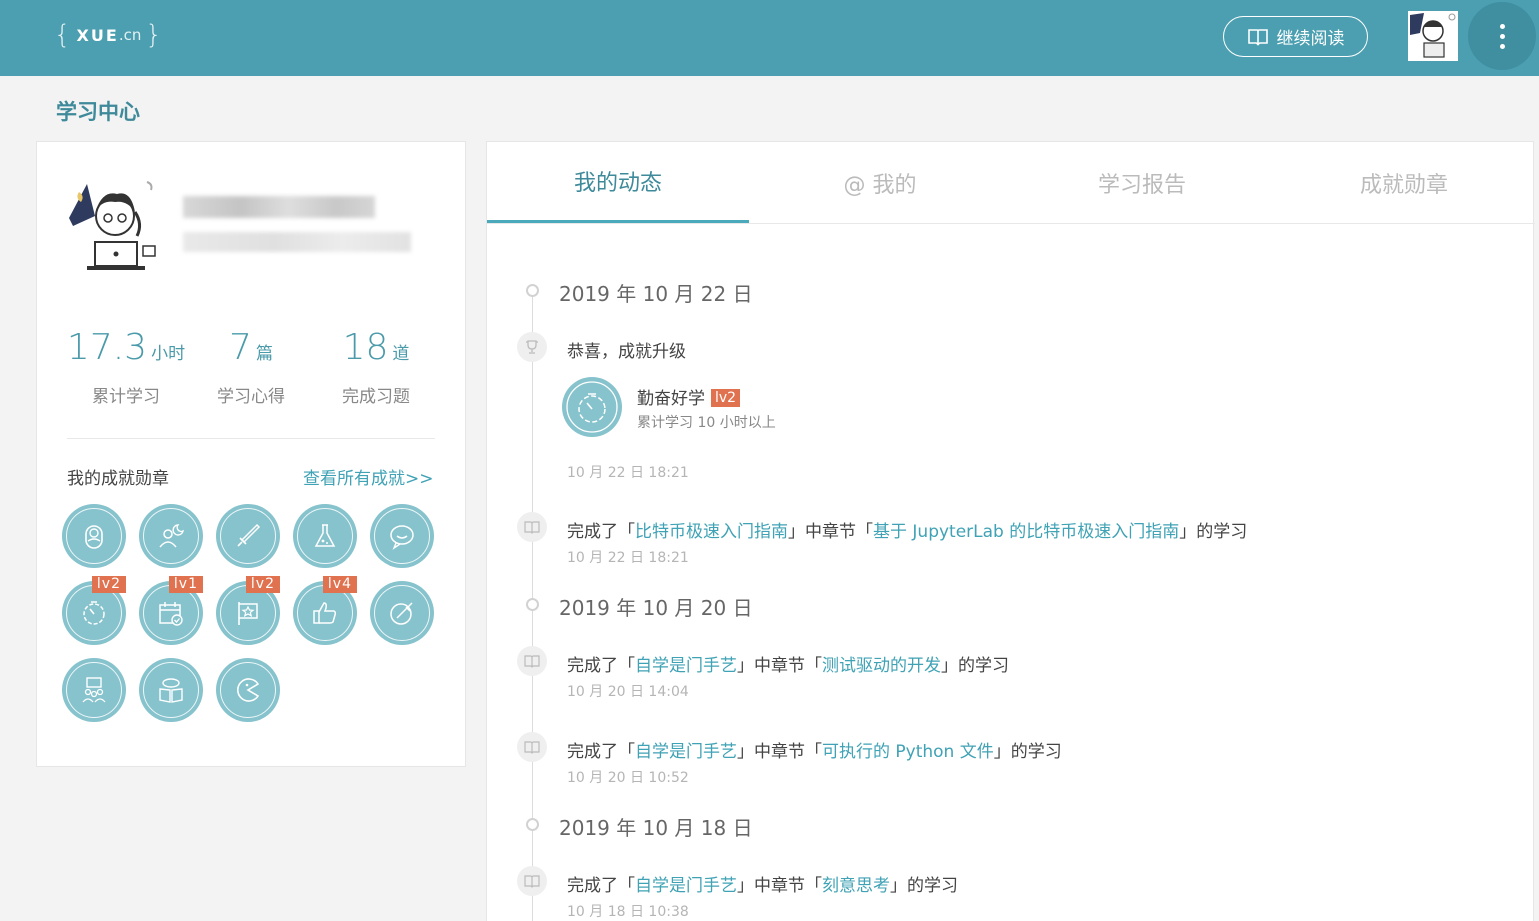 The image size is (1539, 921). I want to click on baby-icon, so click(94, 537).